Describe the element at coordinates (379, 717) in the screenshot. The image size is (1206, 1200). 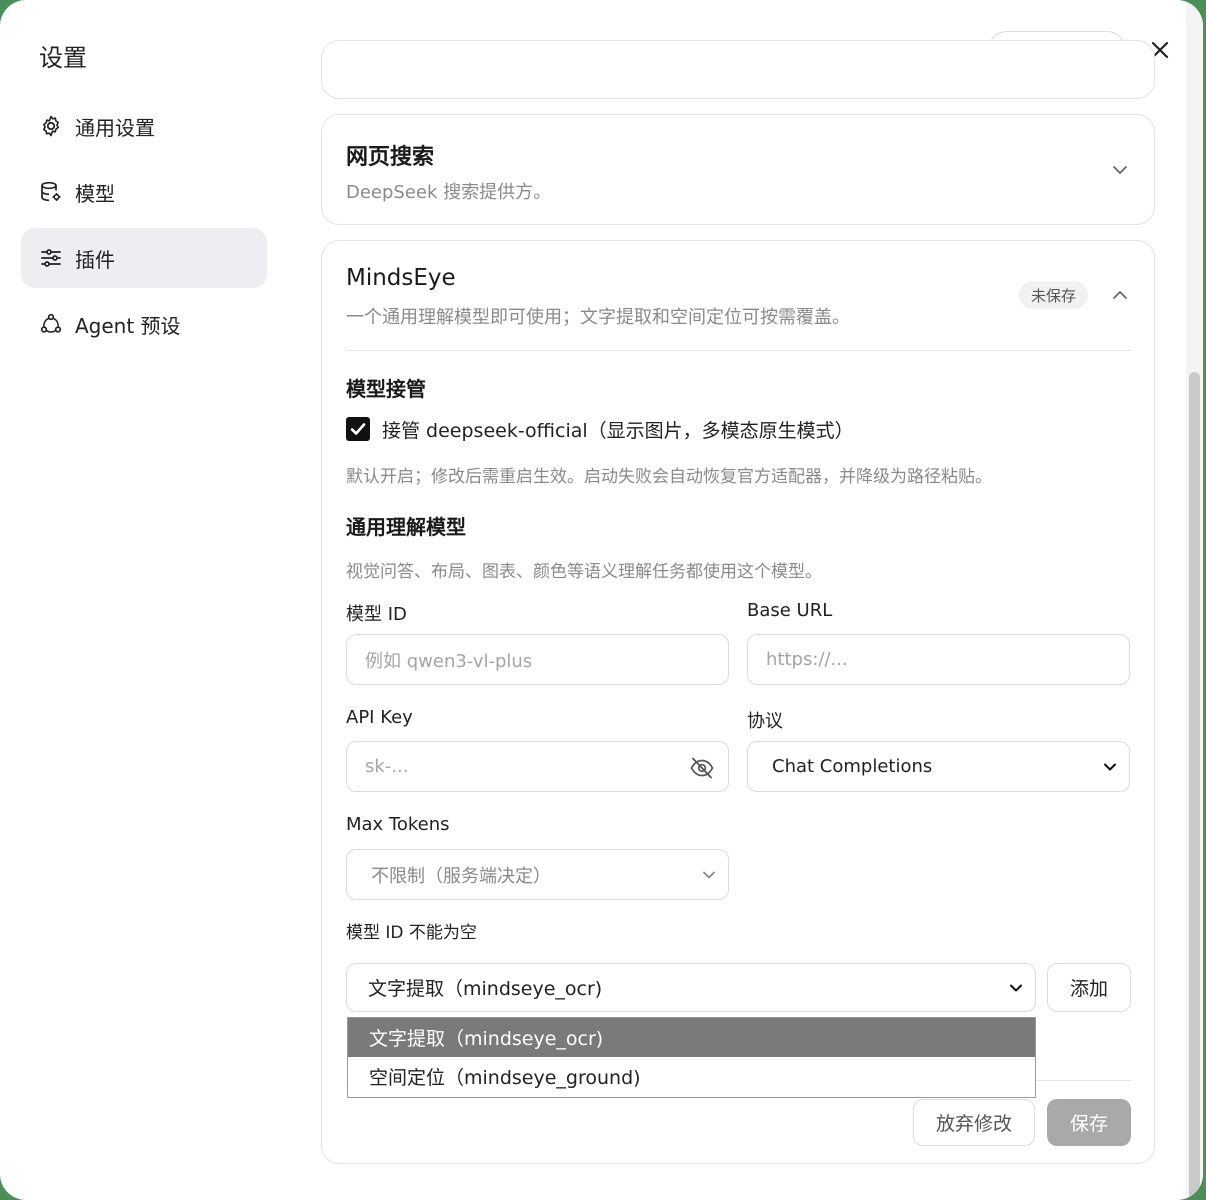
I see `api-key-label: API Key` at that location.